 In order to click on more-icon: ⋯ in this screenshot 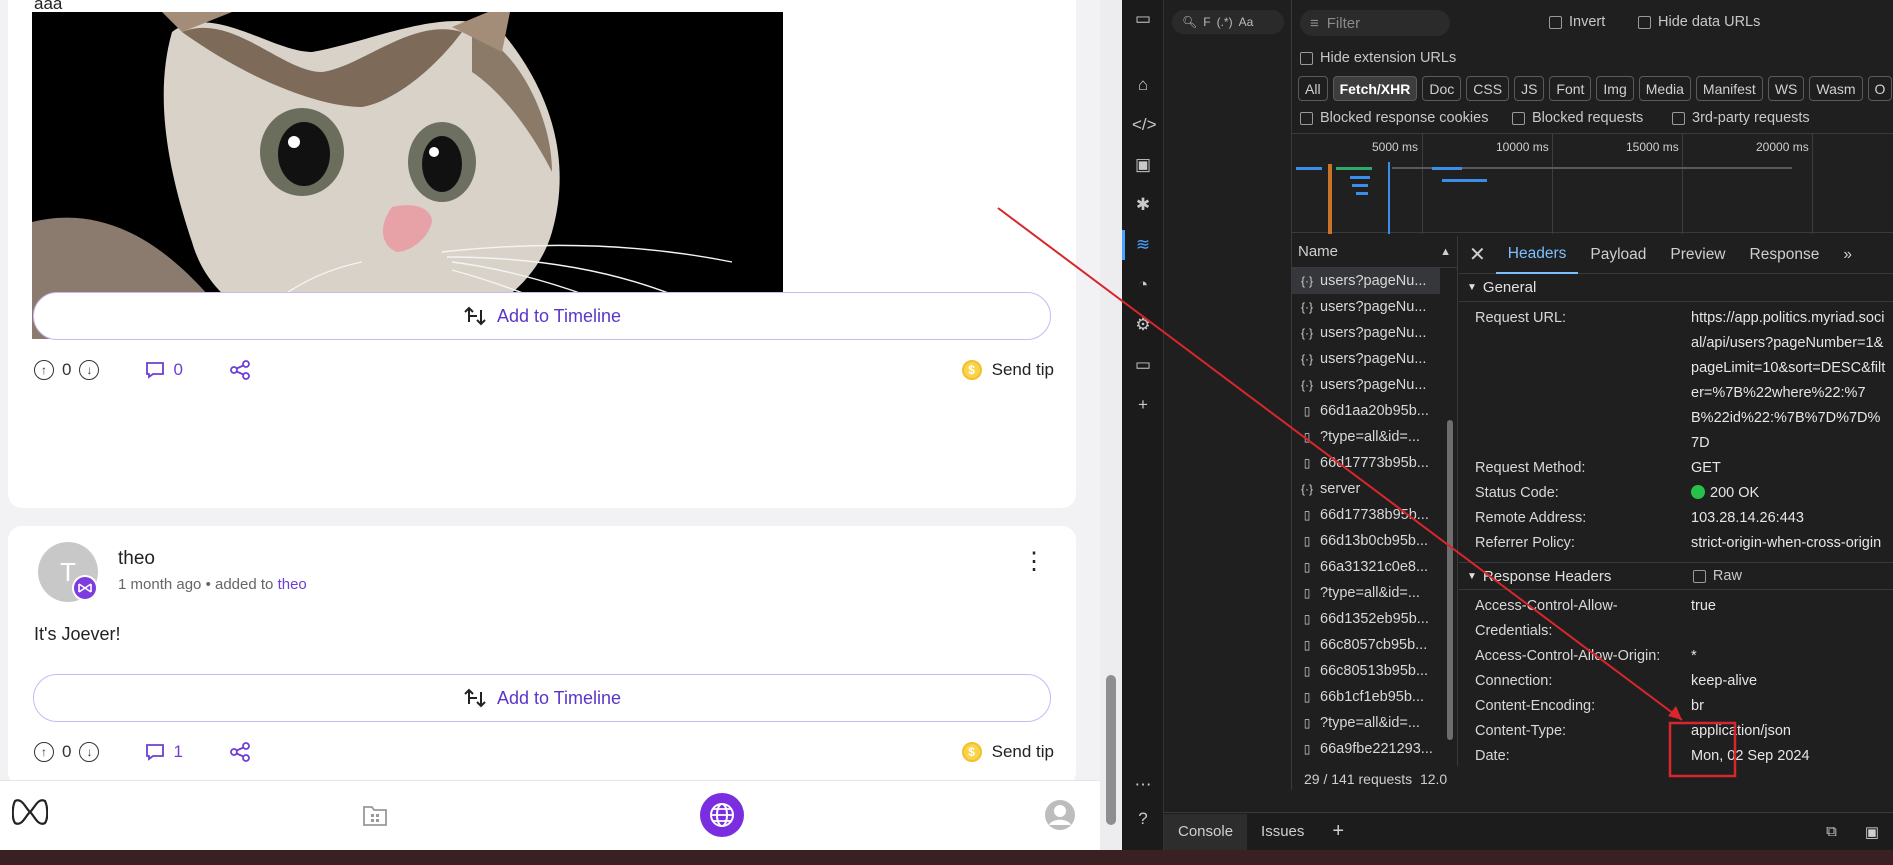, I will do `click(1143, 785)`.